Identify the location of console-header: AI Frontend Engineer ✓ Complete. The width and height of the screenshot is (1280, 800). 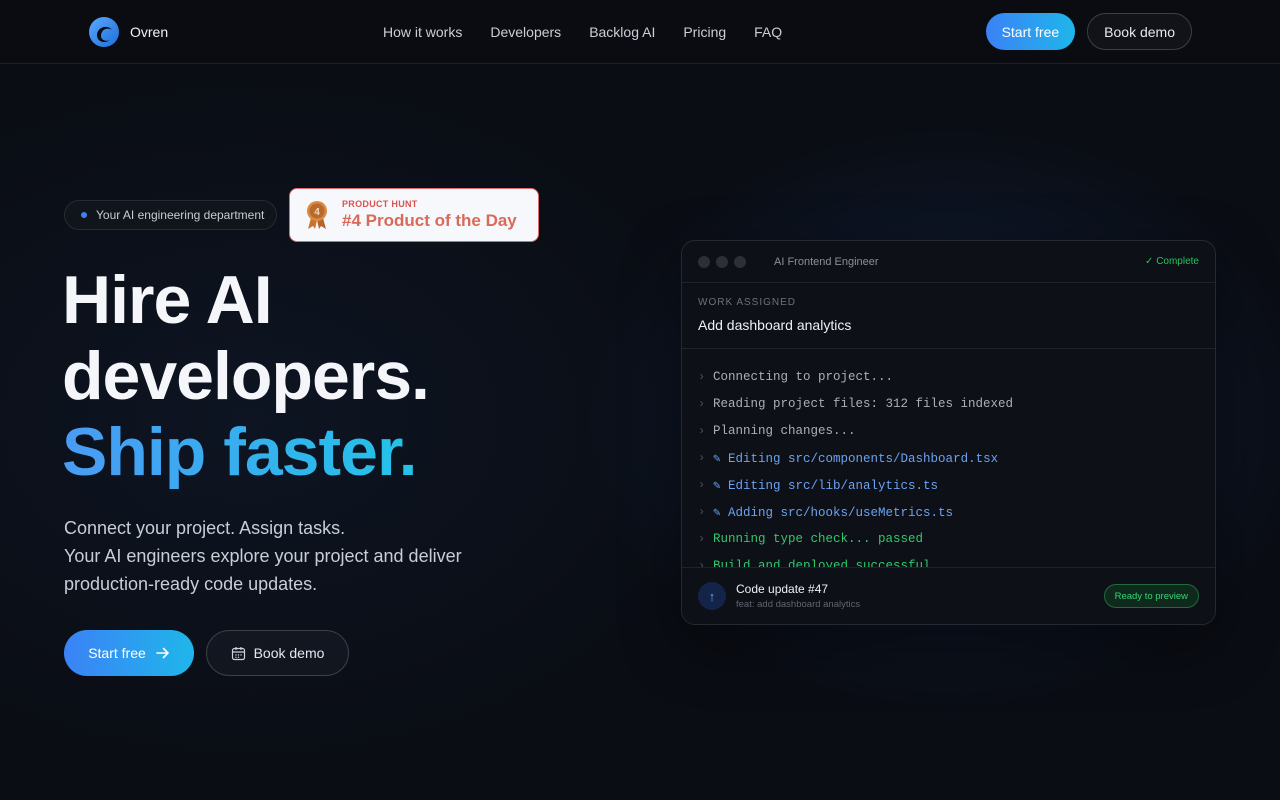
(948, 262).